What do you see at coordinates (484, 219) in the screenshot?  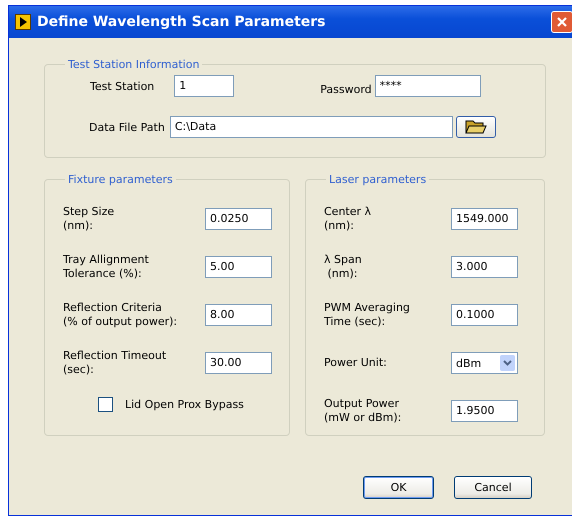 I see `input-field: 1549.000` at bounding box center [484, 219].